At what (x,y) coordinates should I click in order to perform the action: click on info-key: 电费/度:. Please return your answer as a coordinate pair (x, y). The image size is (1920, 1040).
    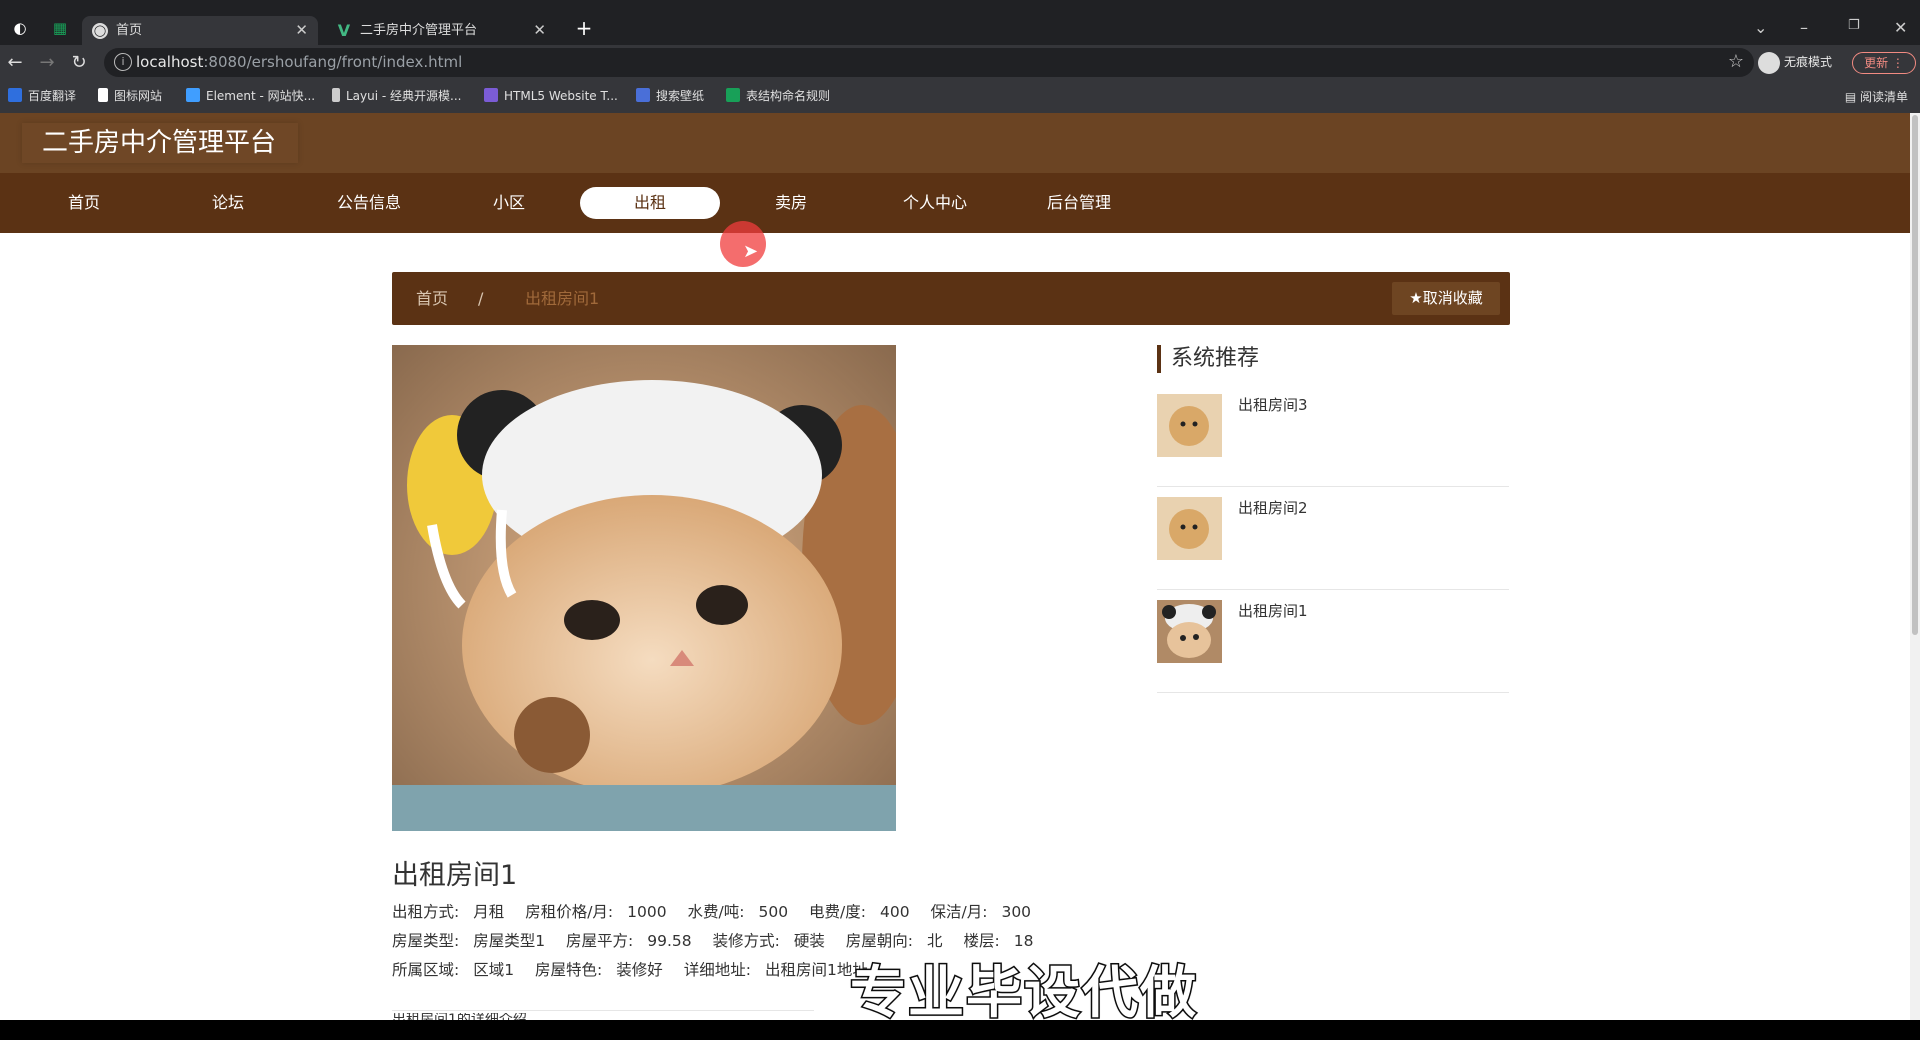
    Looking at the image, I should click on (837, 912).